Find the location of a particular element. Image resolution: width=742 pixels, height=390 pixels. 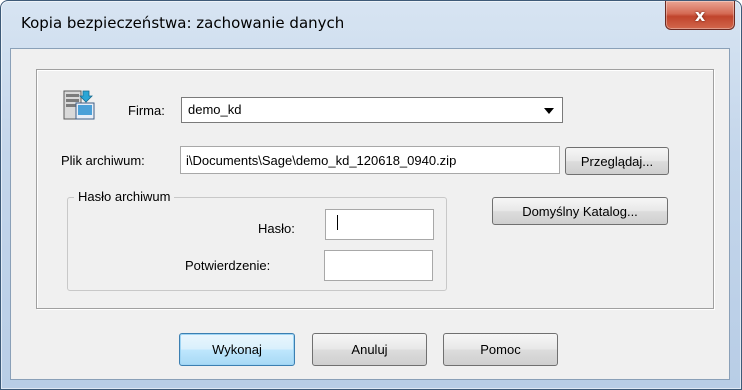

password-field is located at coordinates (379, 224).